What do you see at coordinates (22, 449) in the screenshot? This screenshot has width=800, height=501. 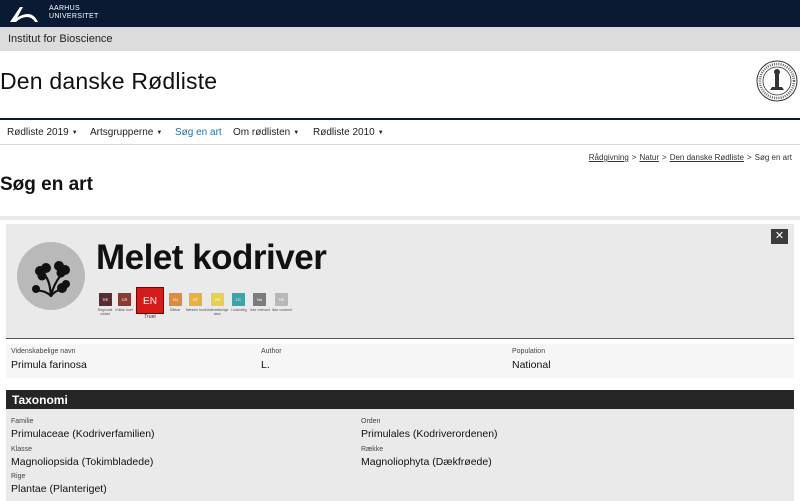 I see `taxonomy-label-class: Klasse` at bounding box center [22, 449].